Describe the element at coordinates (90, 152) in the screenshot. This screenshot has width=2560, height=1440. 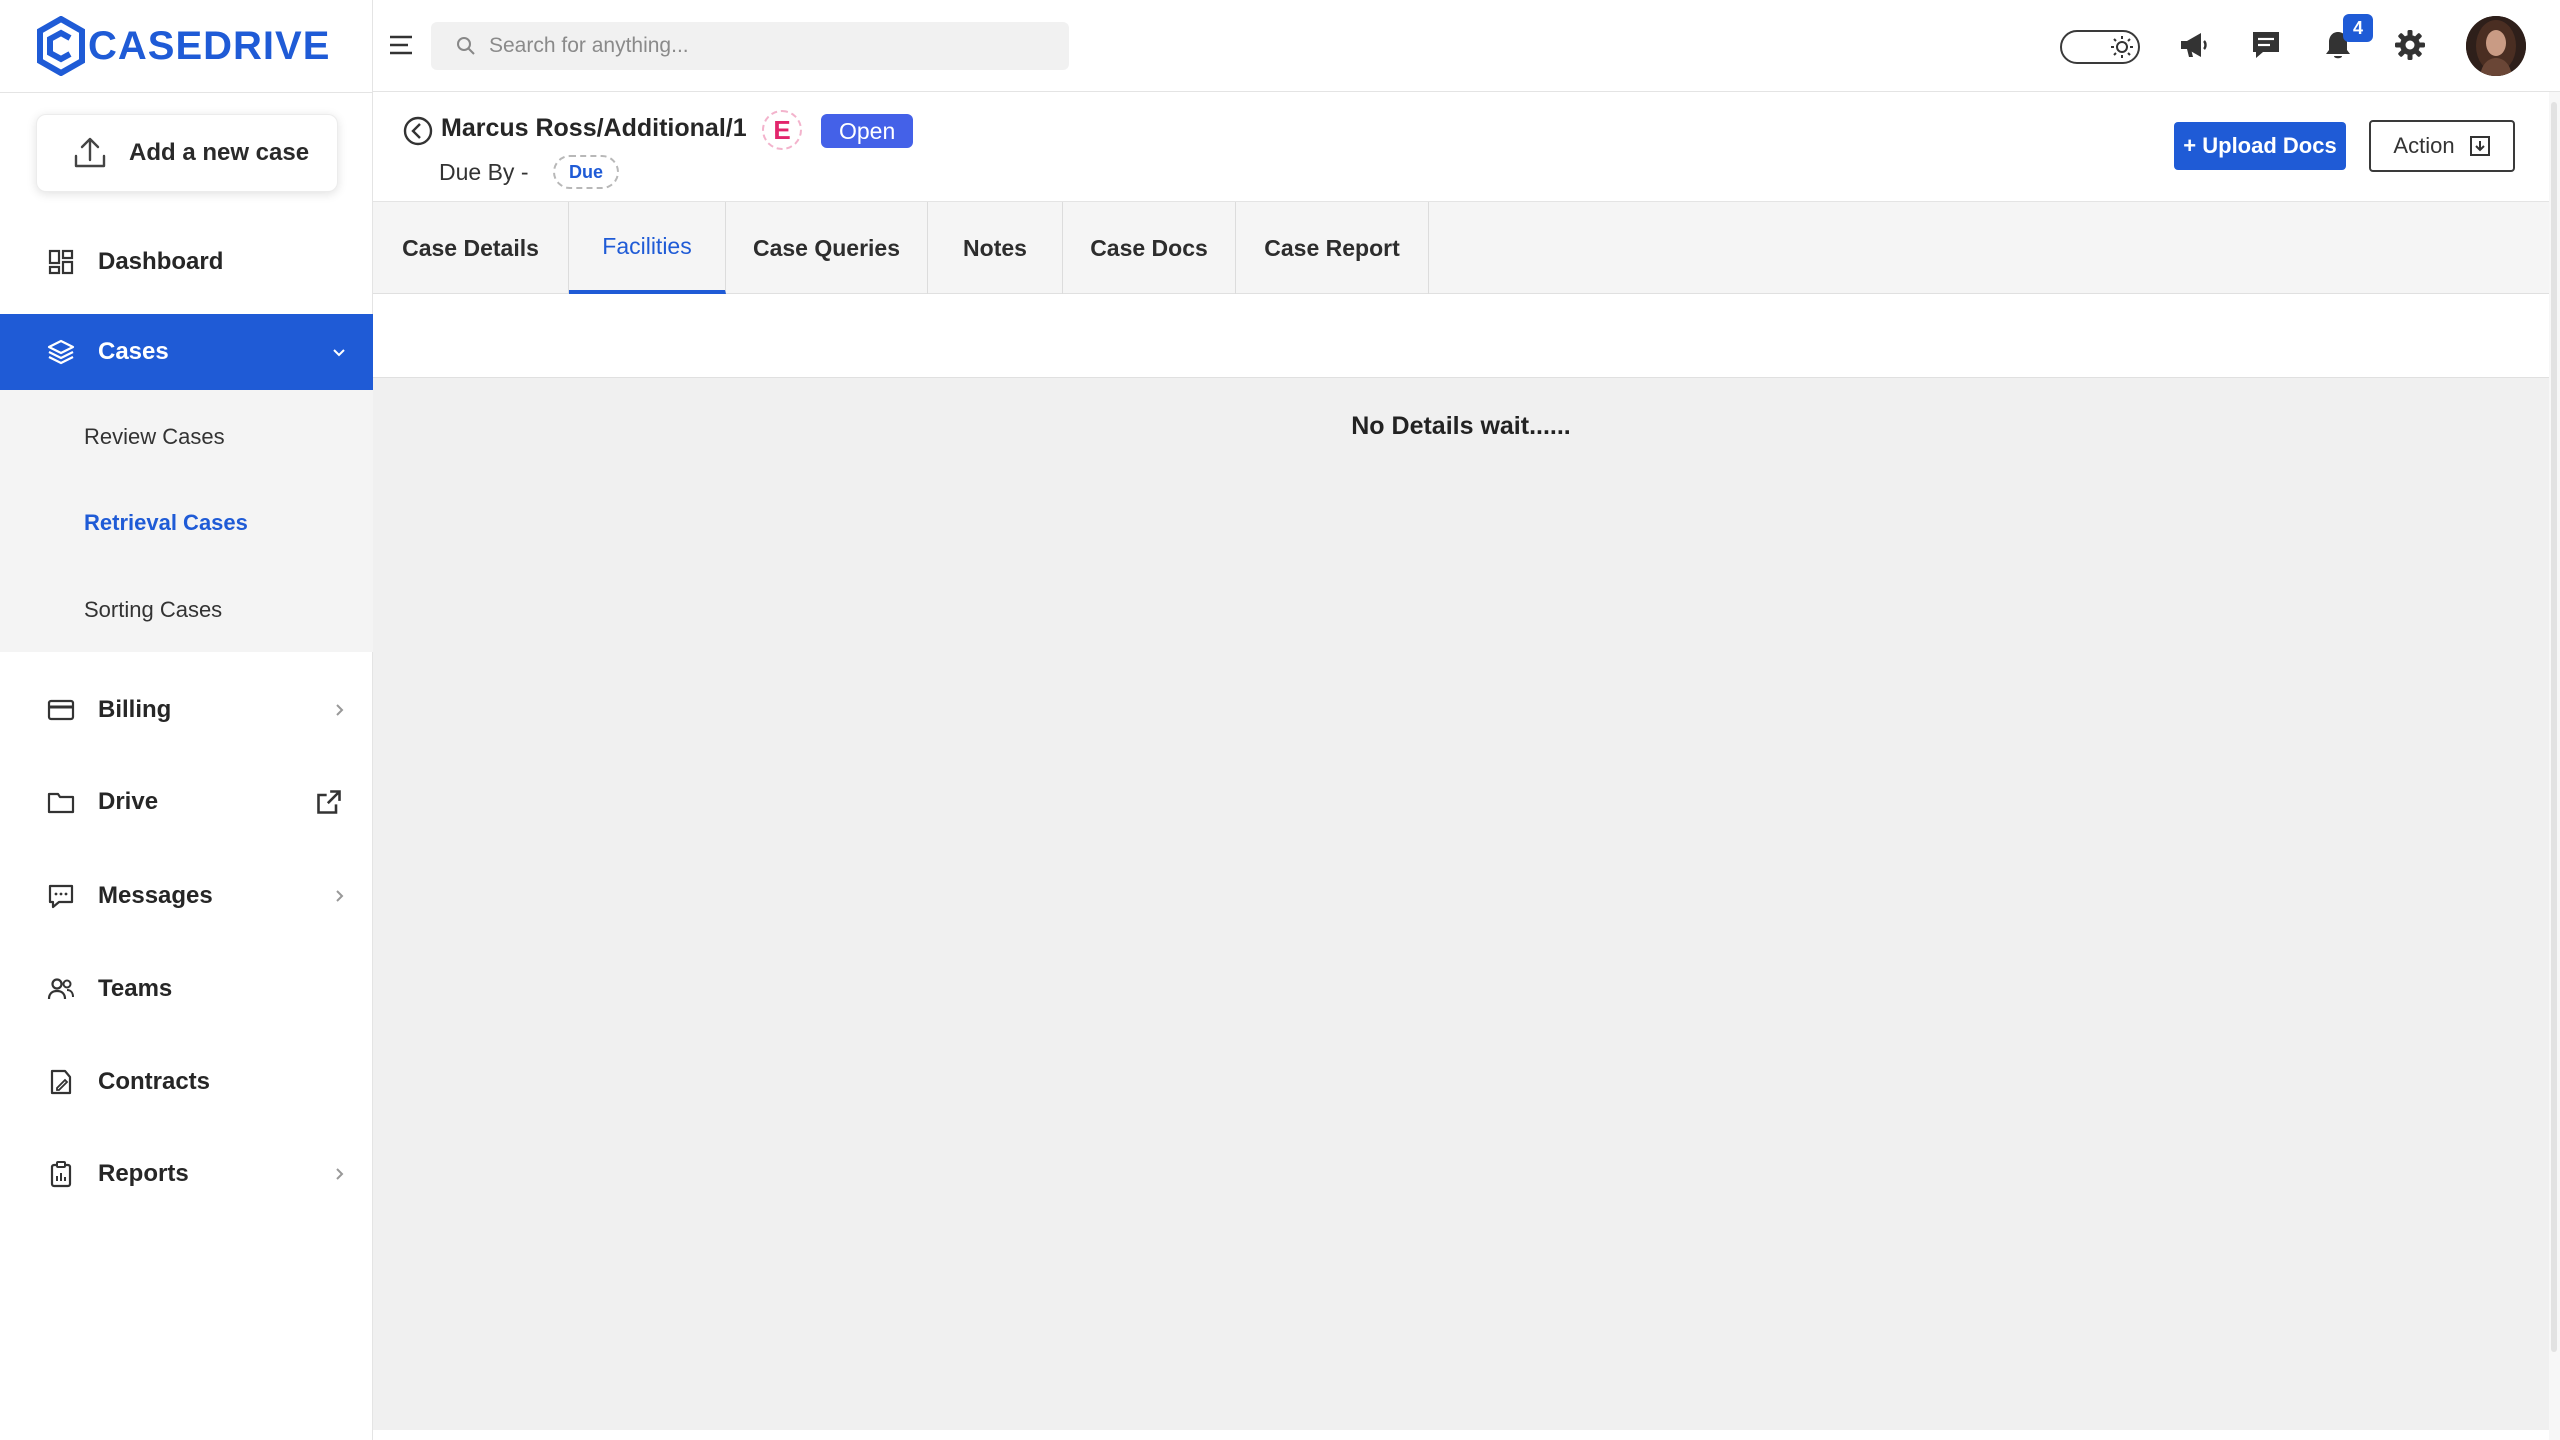
I see `upload-icon` at that location.